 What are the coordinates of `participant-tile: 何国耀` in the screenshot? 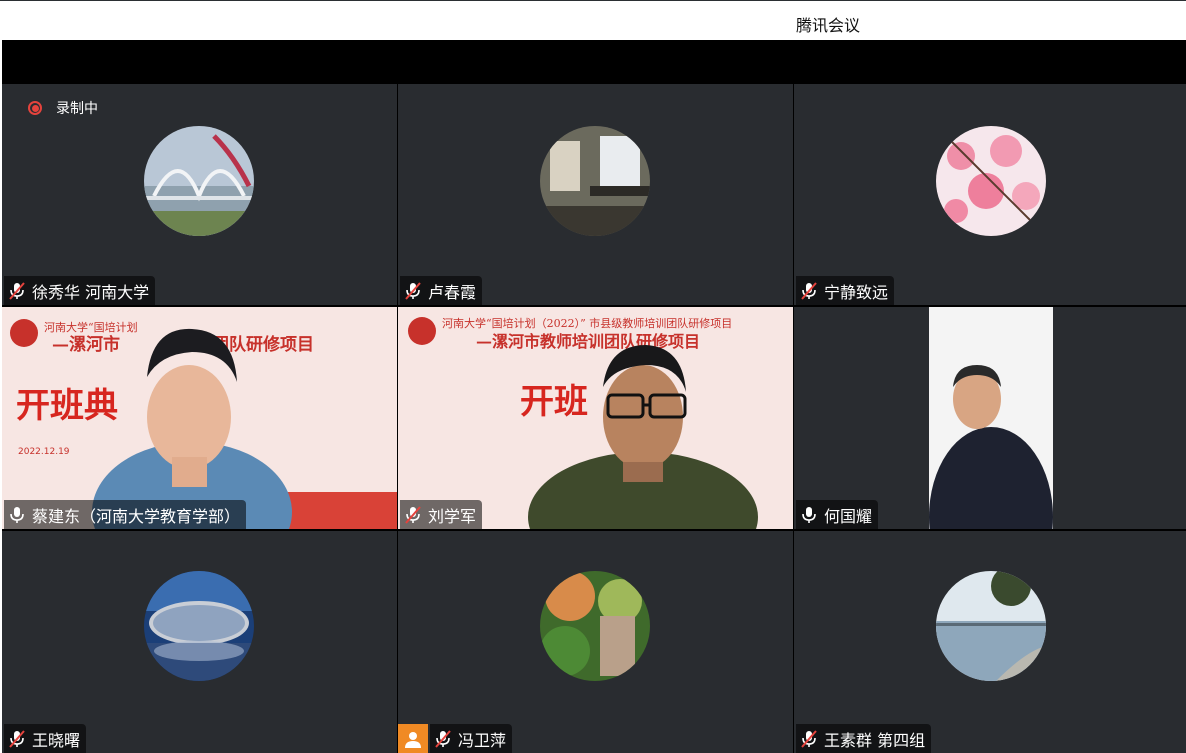 It's located at (990, 418).